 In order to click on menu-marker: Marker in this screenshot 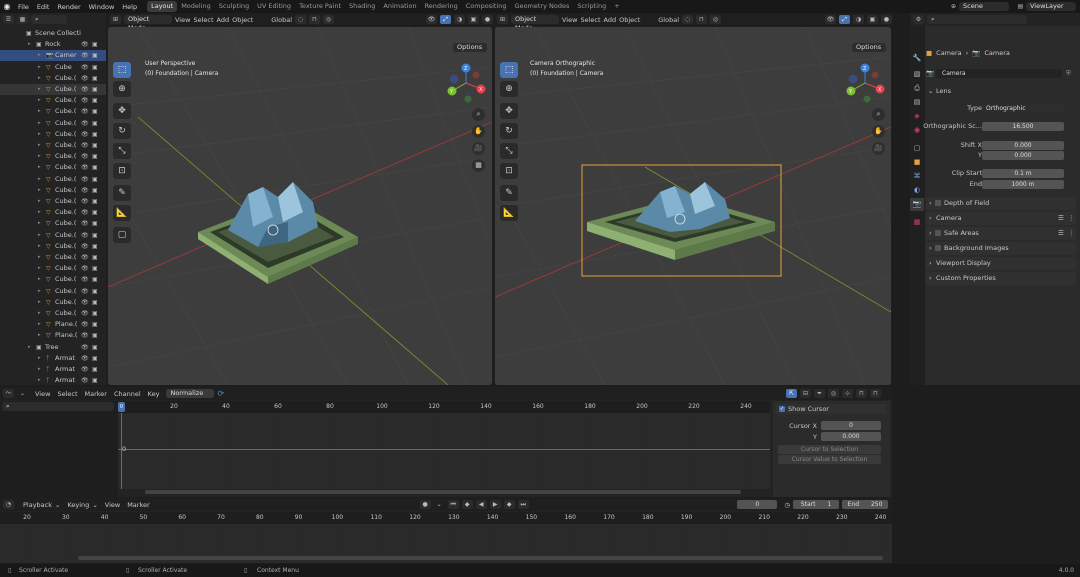, I will do `click(96, 394)`.